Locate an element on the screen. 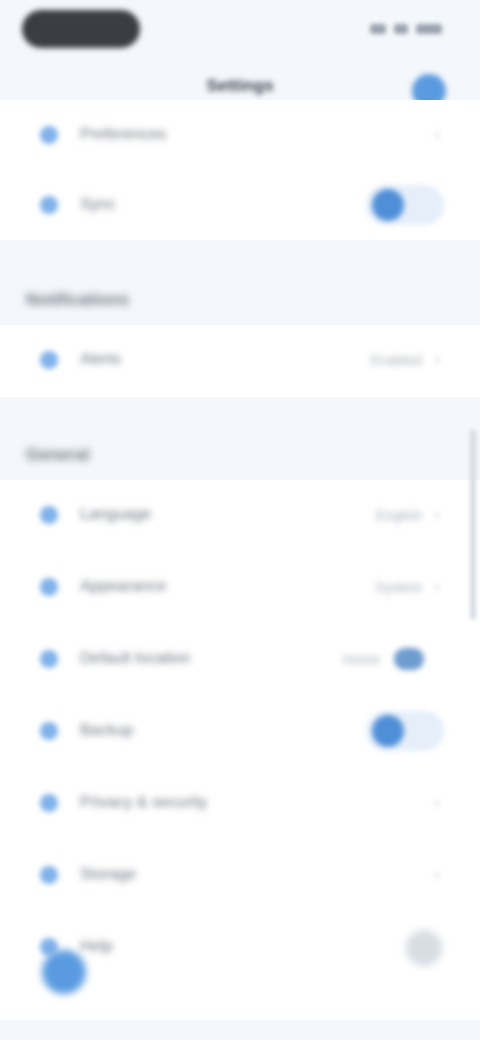 The width and height of the screenshot is (480, 1040). list-item: Appearance System › is located at coordinates (240, 587).